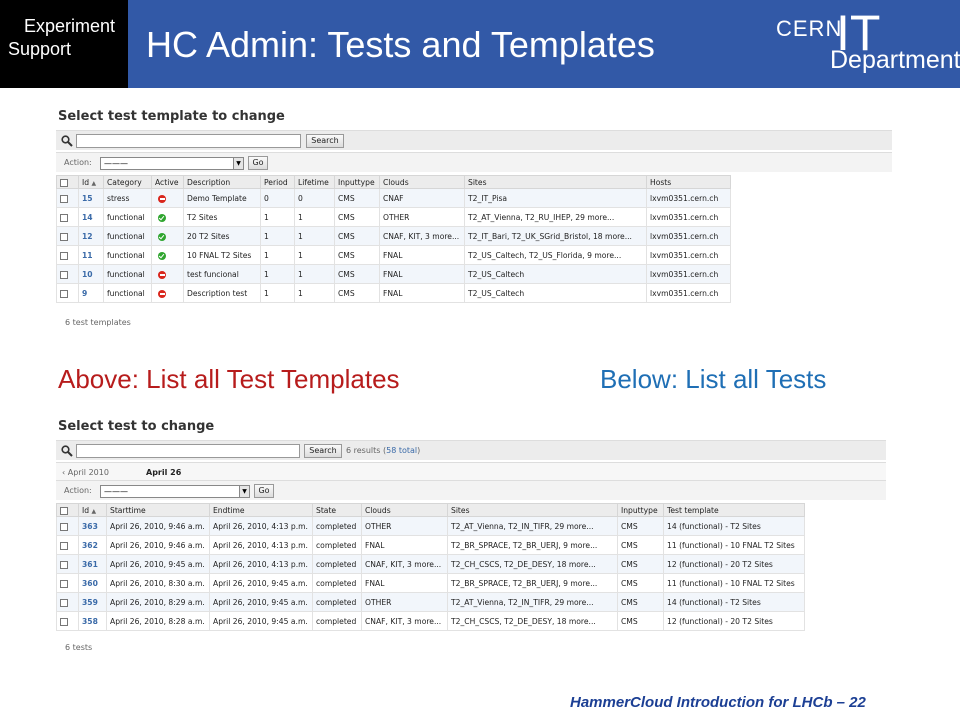 Image resolution: width=960 pixels, height=720 pixels. I want to click on tests-action-select: ——— ▼, so click(175, 491).